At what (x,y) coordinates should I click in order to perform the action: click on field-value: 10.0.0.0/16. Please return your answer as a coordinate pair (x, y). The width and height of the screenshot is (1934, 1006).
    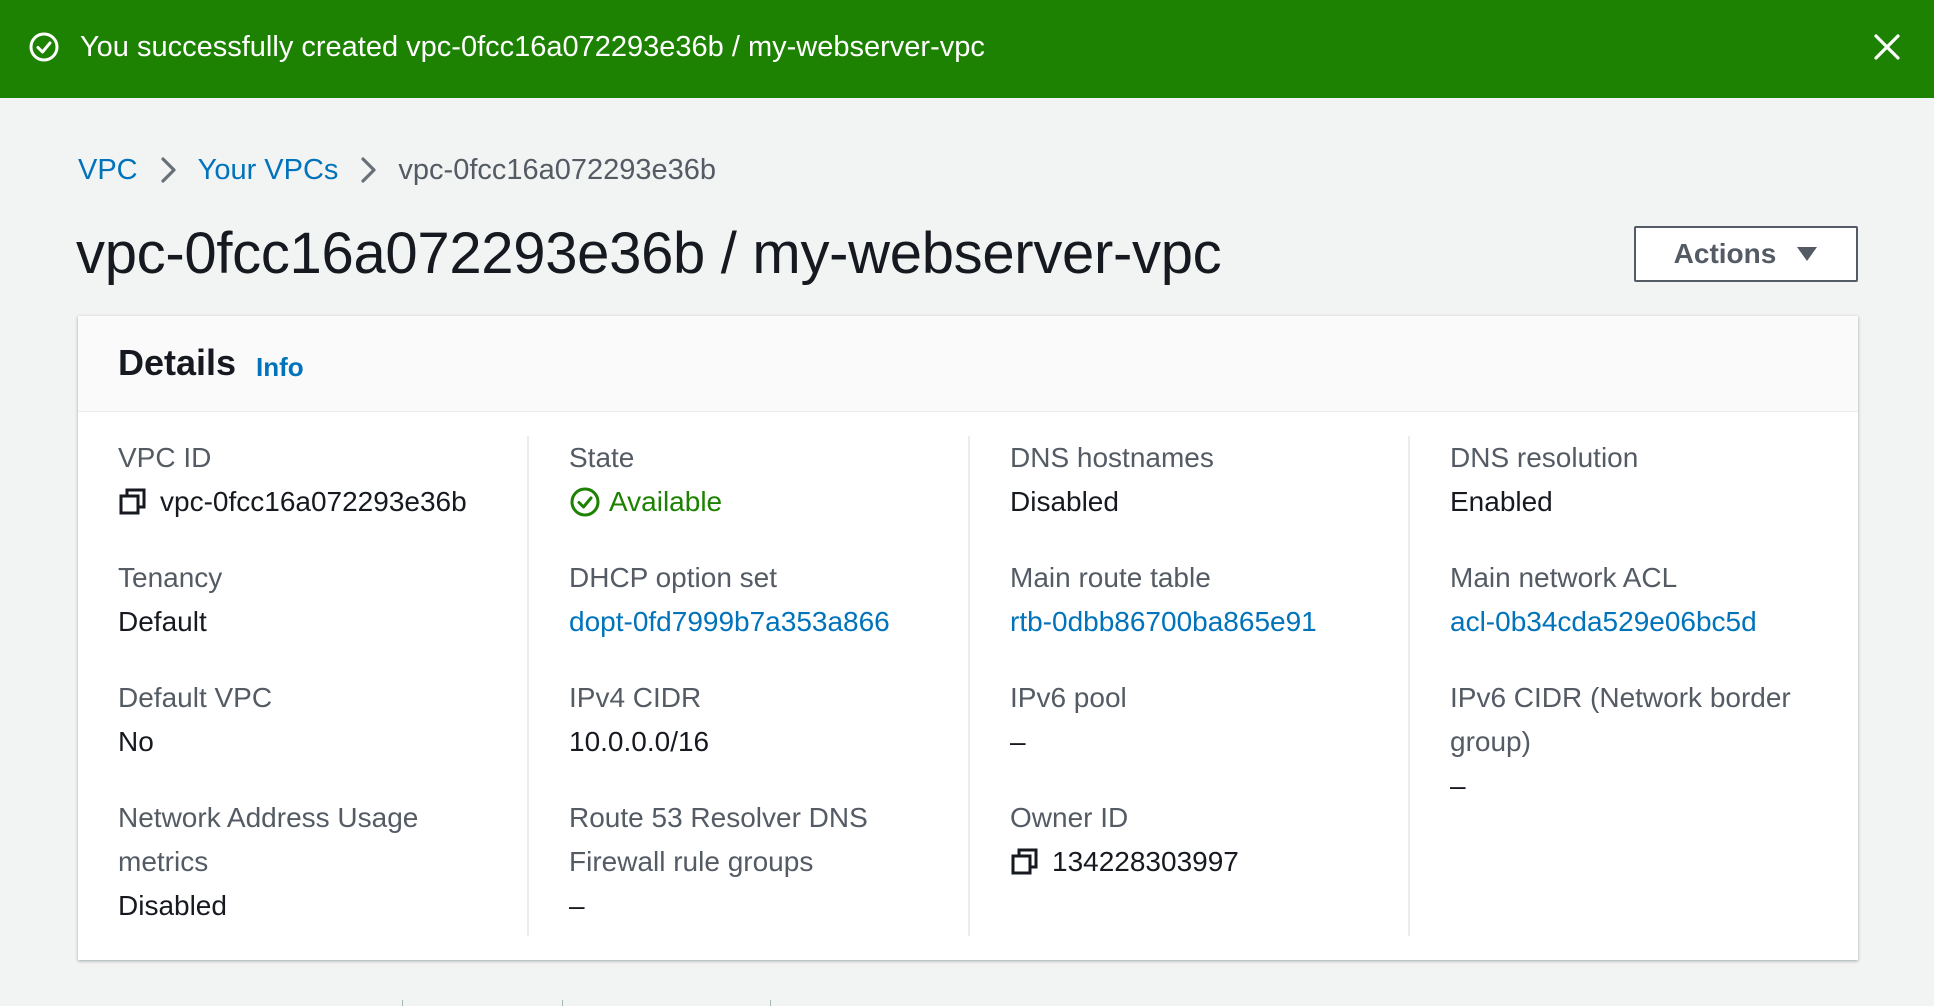
    Looking at the image, I should click on (639, 741).